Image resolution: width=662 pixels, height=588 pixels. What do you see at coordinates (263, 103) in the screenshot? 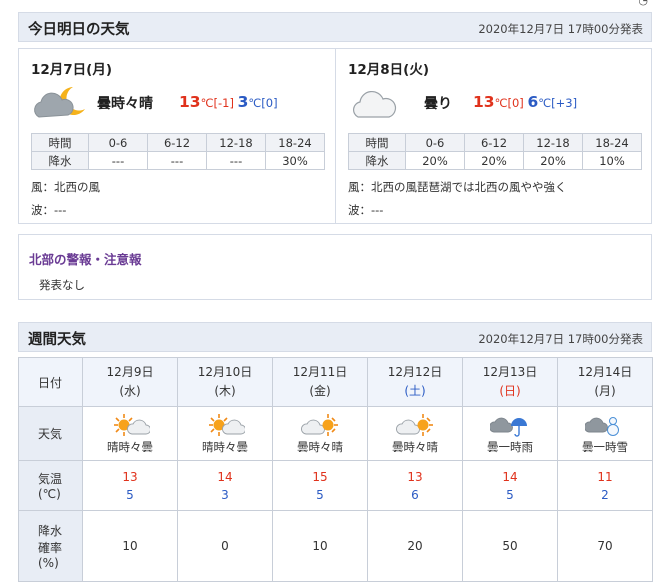
I see `today-low-diff: ℃[0]` at bounding box center [263, 103].